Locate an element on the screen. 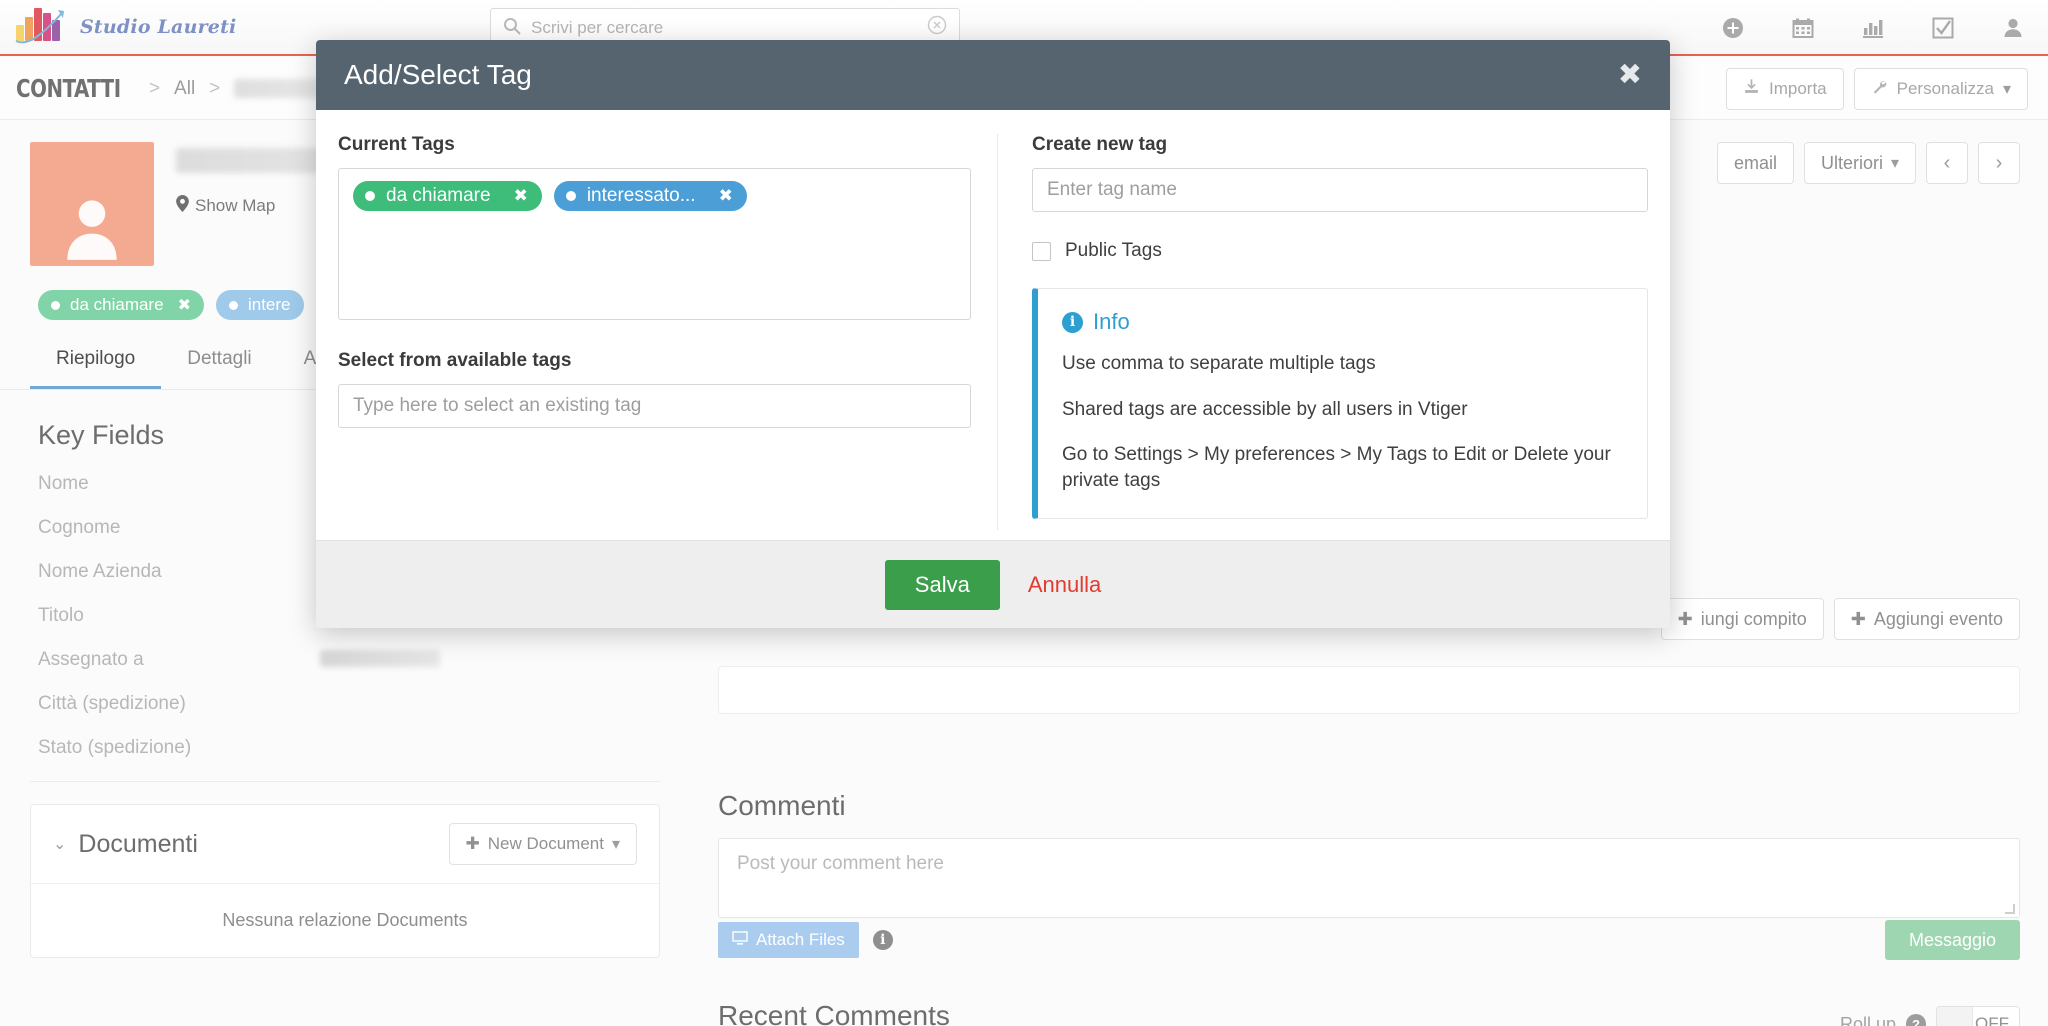 The height and width of the screenshot is (1026, 2048). info-heading-row: i Info is located at coordinates (1342, 322).